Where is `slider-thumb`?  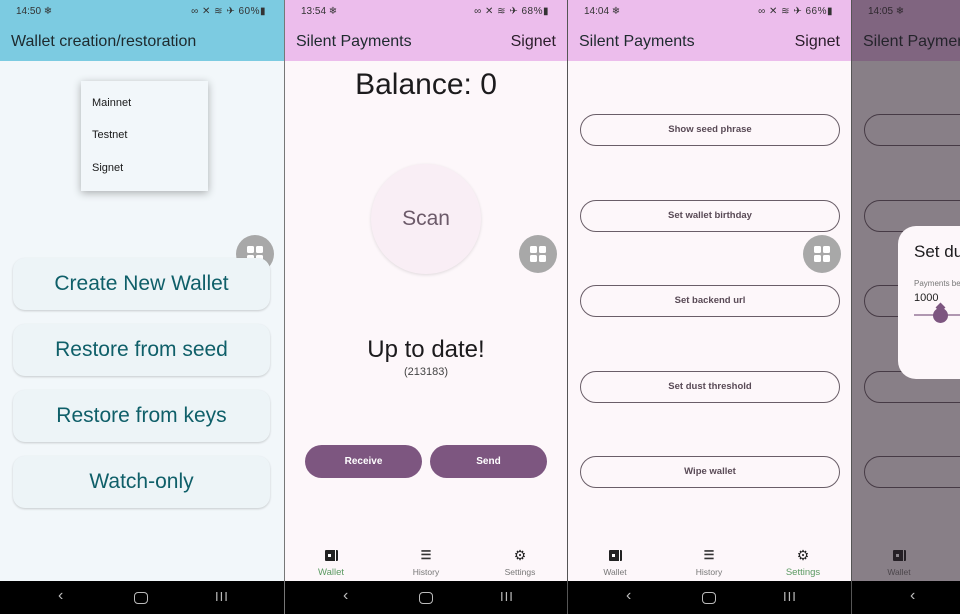 slider-thumb is located at coordinates (940, 315).